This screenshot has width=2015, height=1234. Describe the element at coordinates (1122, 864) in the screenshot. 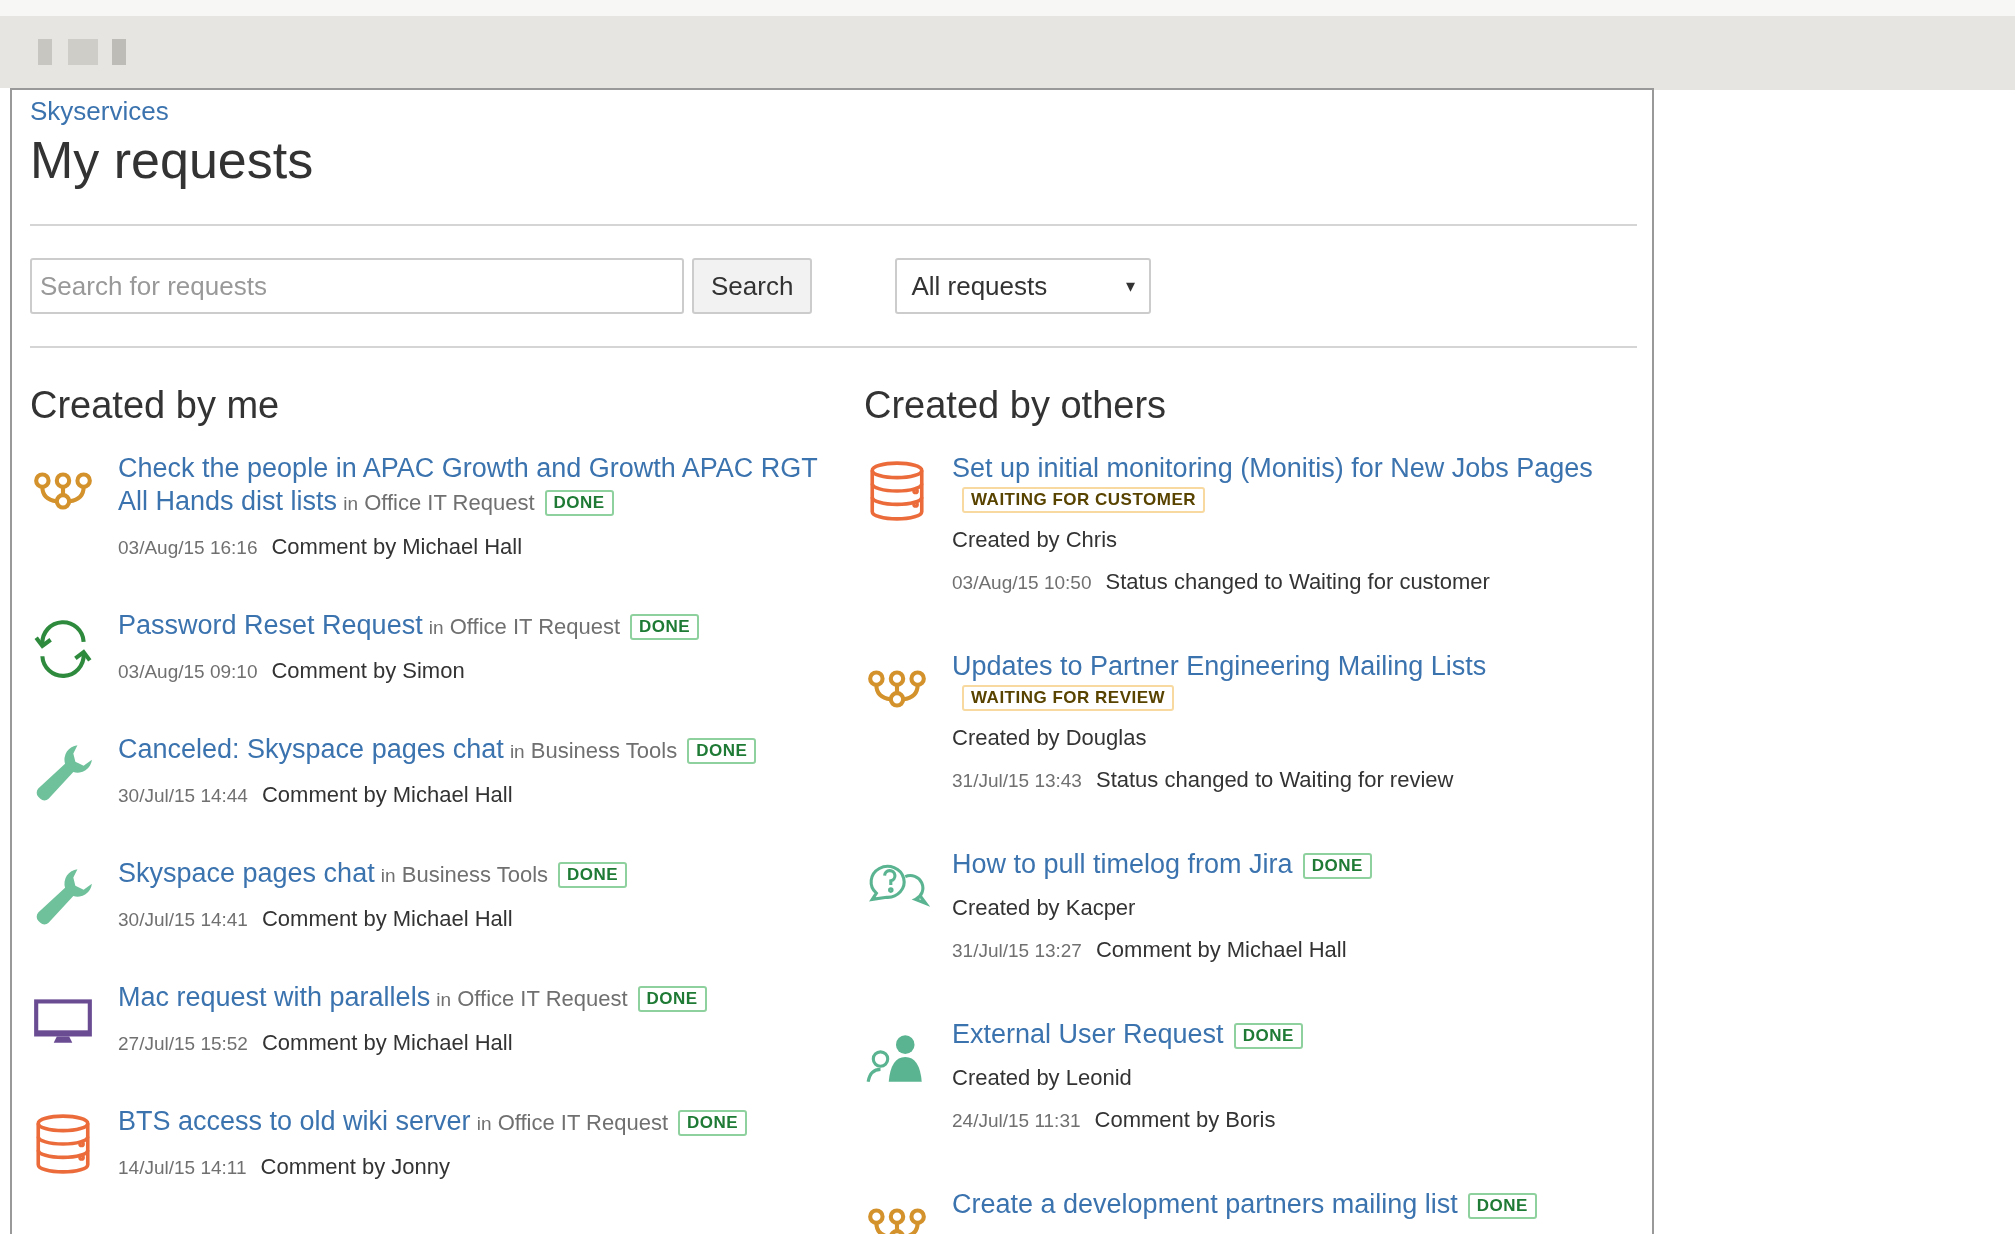

I see `request-link: How to pull timelog from Jira` at that location.